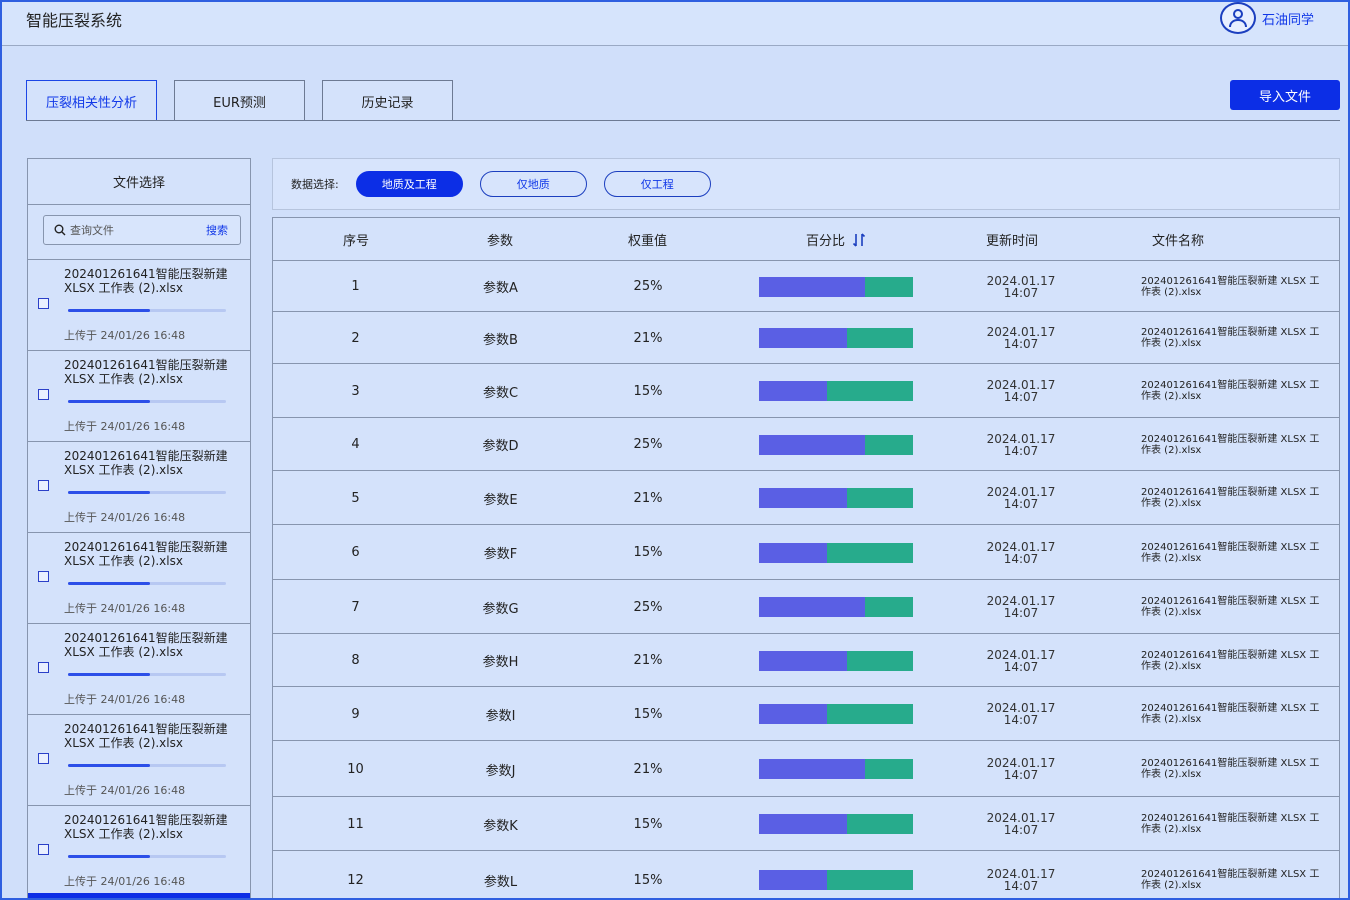  What do you see at coordinates (648, 241) in the screenshot?
I see `header-weight: 权重值` at bounding box center [648, 241].